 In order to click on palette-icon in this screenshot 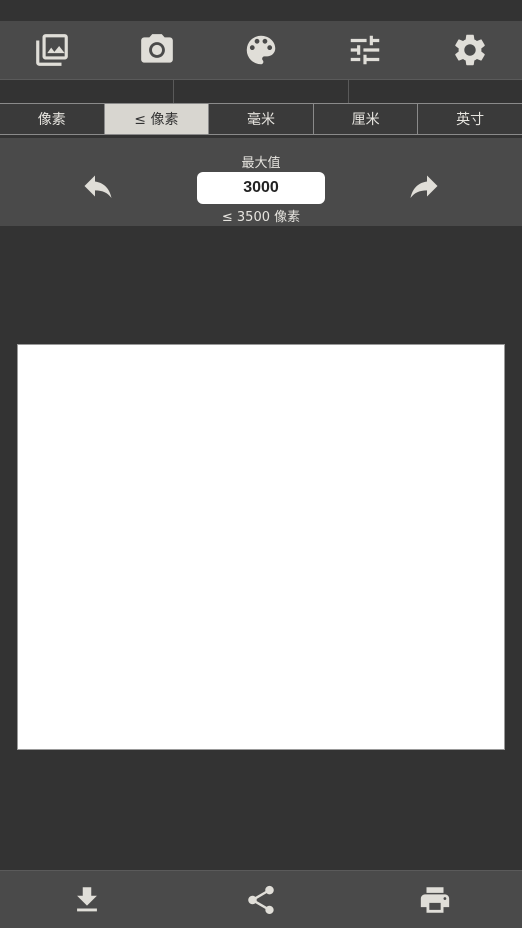, I will do `click(261, 50)`.